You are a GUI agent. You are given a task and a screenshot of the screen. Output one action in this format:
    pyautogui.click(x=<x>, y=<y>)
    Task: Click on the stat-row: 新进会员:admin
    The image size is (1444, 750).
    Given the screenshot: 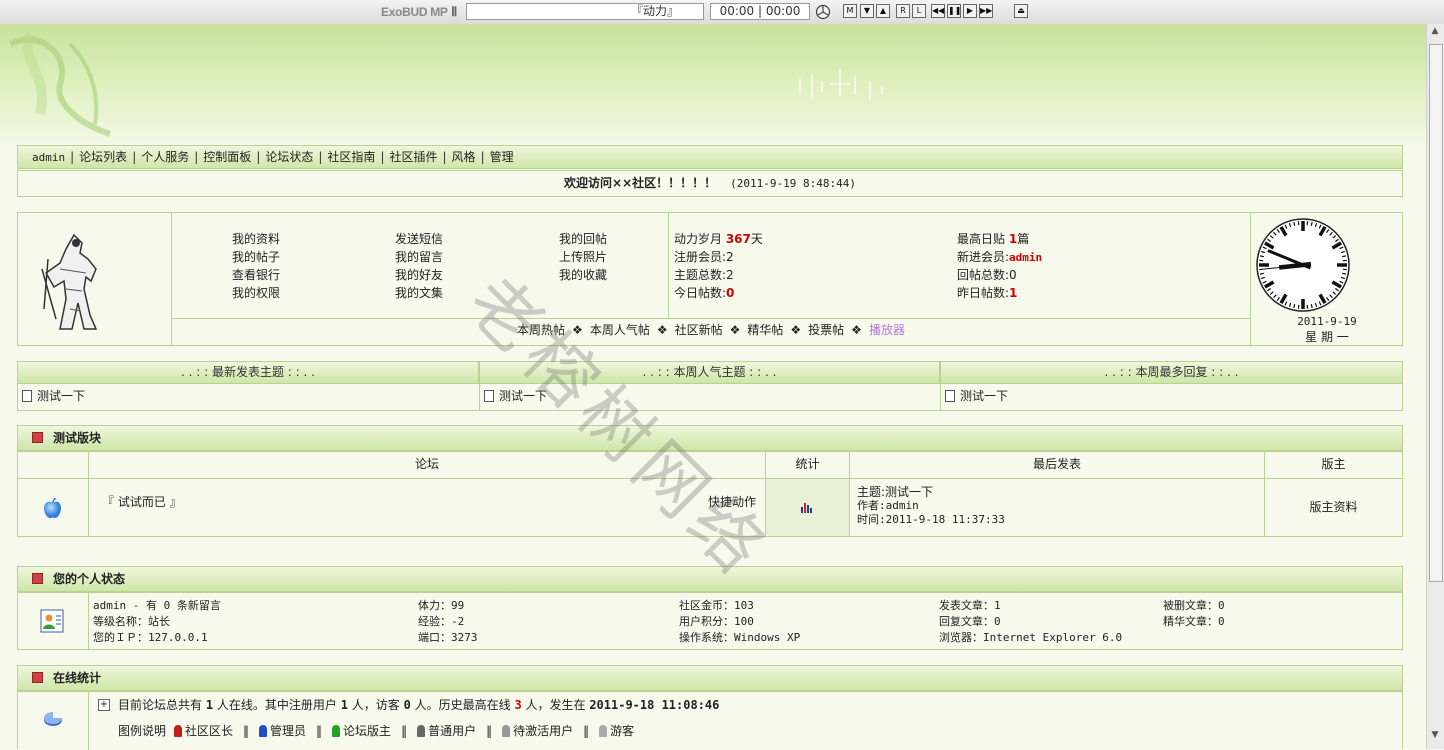 What is the action you would take?
    pyautogui.click(x=999, y=256)
    